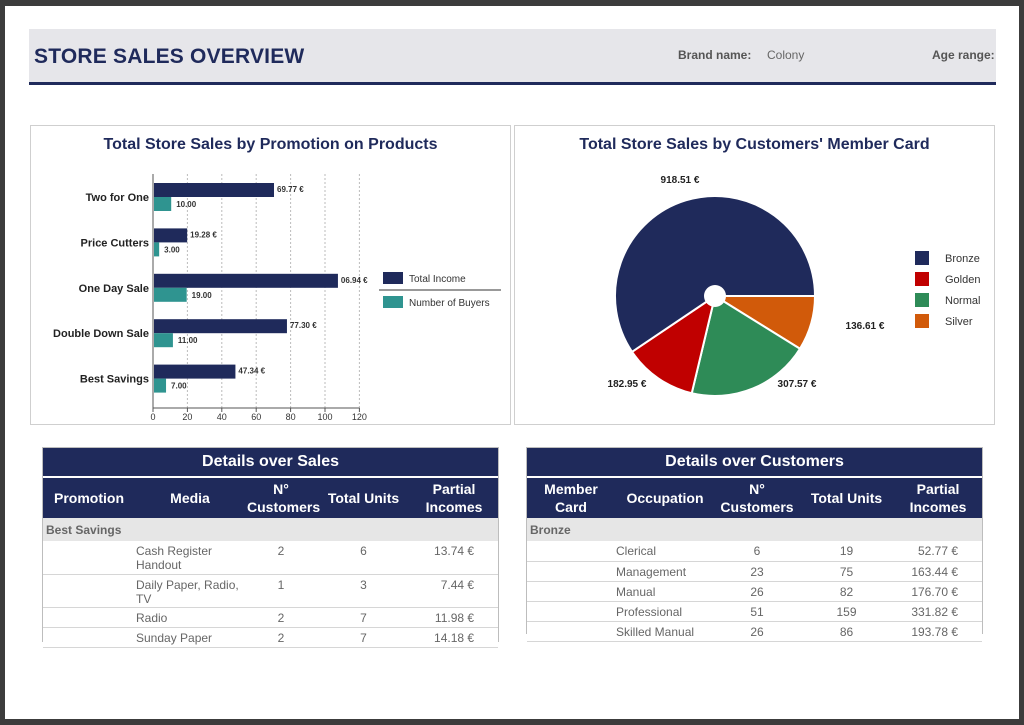  Describe the element at coordinates (271, 463) in the screenshot. I see `sales-table-title: Details over Sales` at that location.